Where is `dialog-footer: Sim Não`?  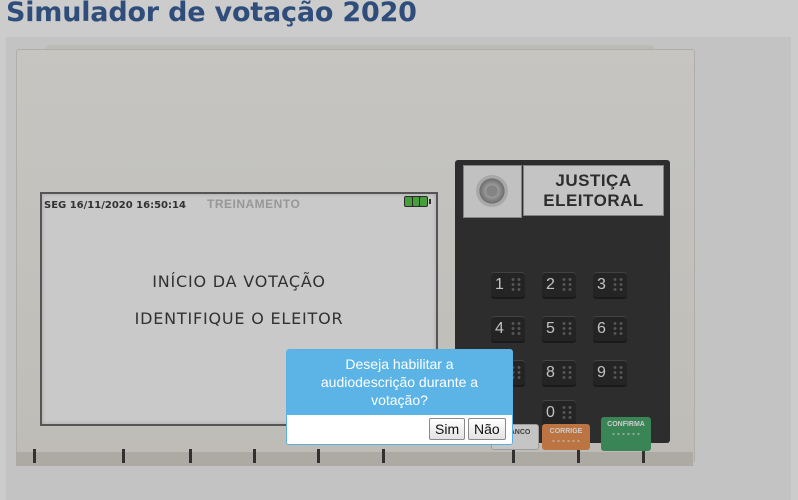
dialog-footer: Sim Não is located at coordinates (399, 429).